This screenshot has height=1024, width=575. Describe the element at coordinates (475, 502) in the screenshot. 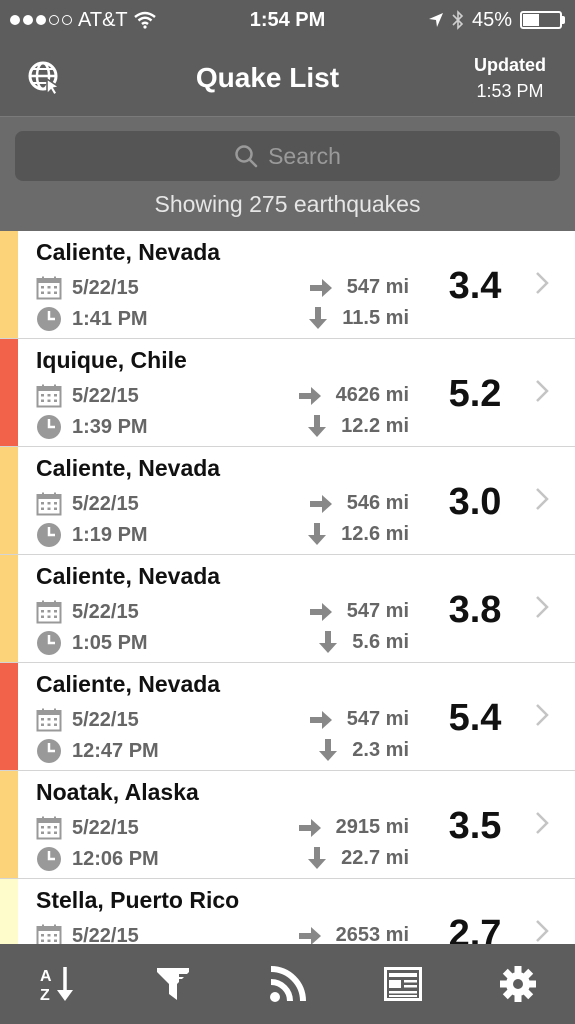

I see `quake-magnitude: 3.0` at that location.